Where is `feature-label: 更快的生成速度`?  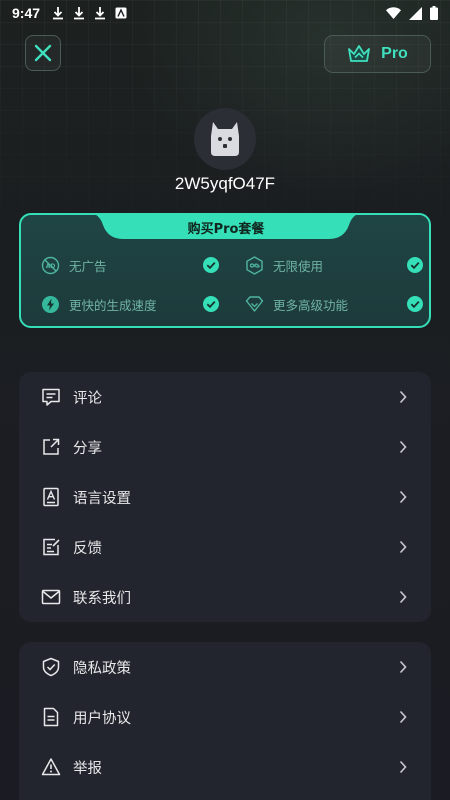
feature-label: 更快的生成速度 is located at coordinates (113, 305).